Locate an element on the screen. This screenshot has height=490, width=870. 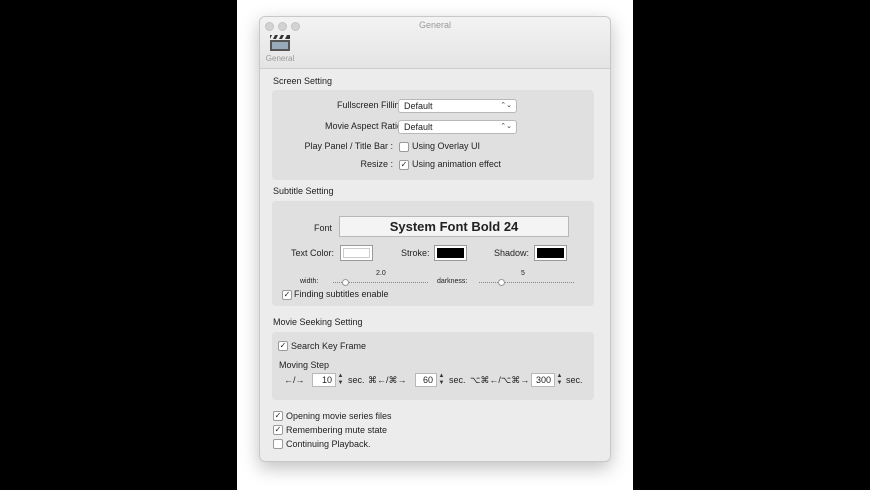
search-keyframe-label: Search Key Frame is located at coordinates (329, 346).